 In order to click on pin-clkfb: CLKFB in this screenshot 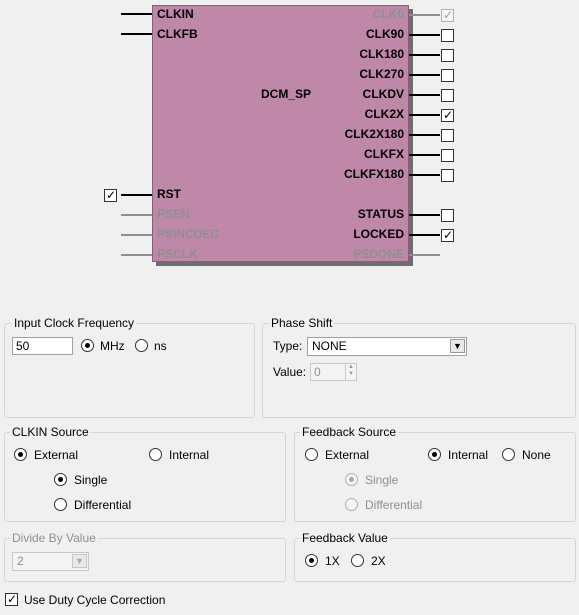, I will do `click(177, 34)`.